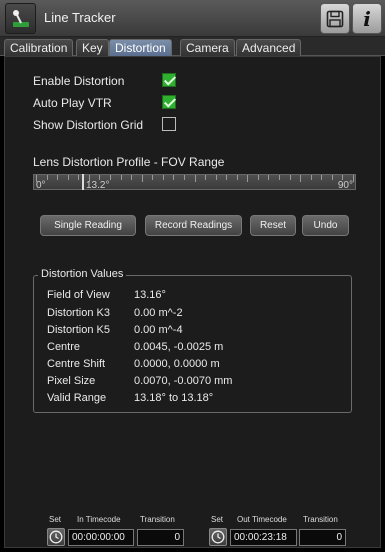 The width and height of the screenshot is (385, 552). Describe the element at coordinates (217, 519) in the screenshot. I see `out-set-label: Set` at that location.